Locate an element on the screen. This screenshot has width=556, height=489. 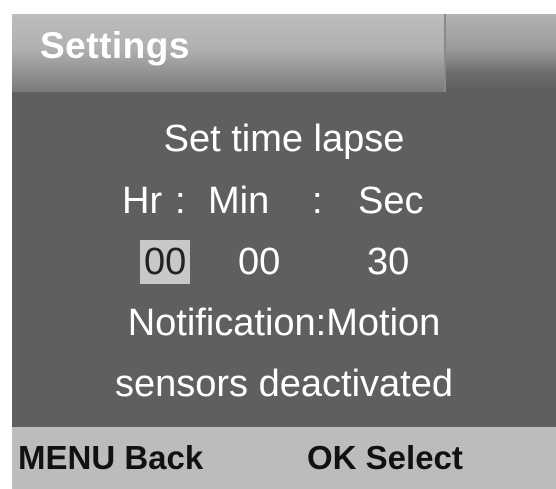
header-filler is located at coordinates (501, 53).